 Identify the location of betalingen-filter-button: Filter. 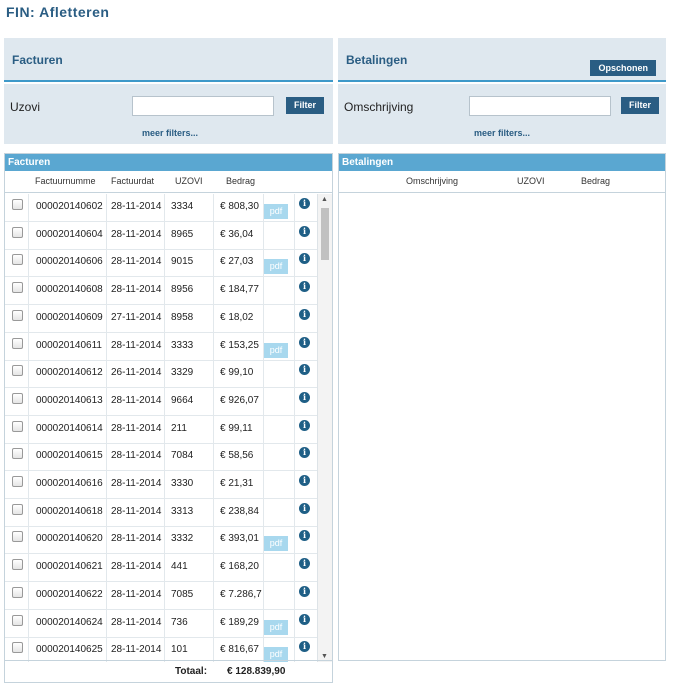
(640, 105).